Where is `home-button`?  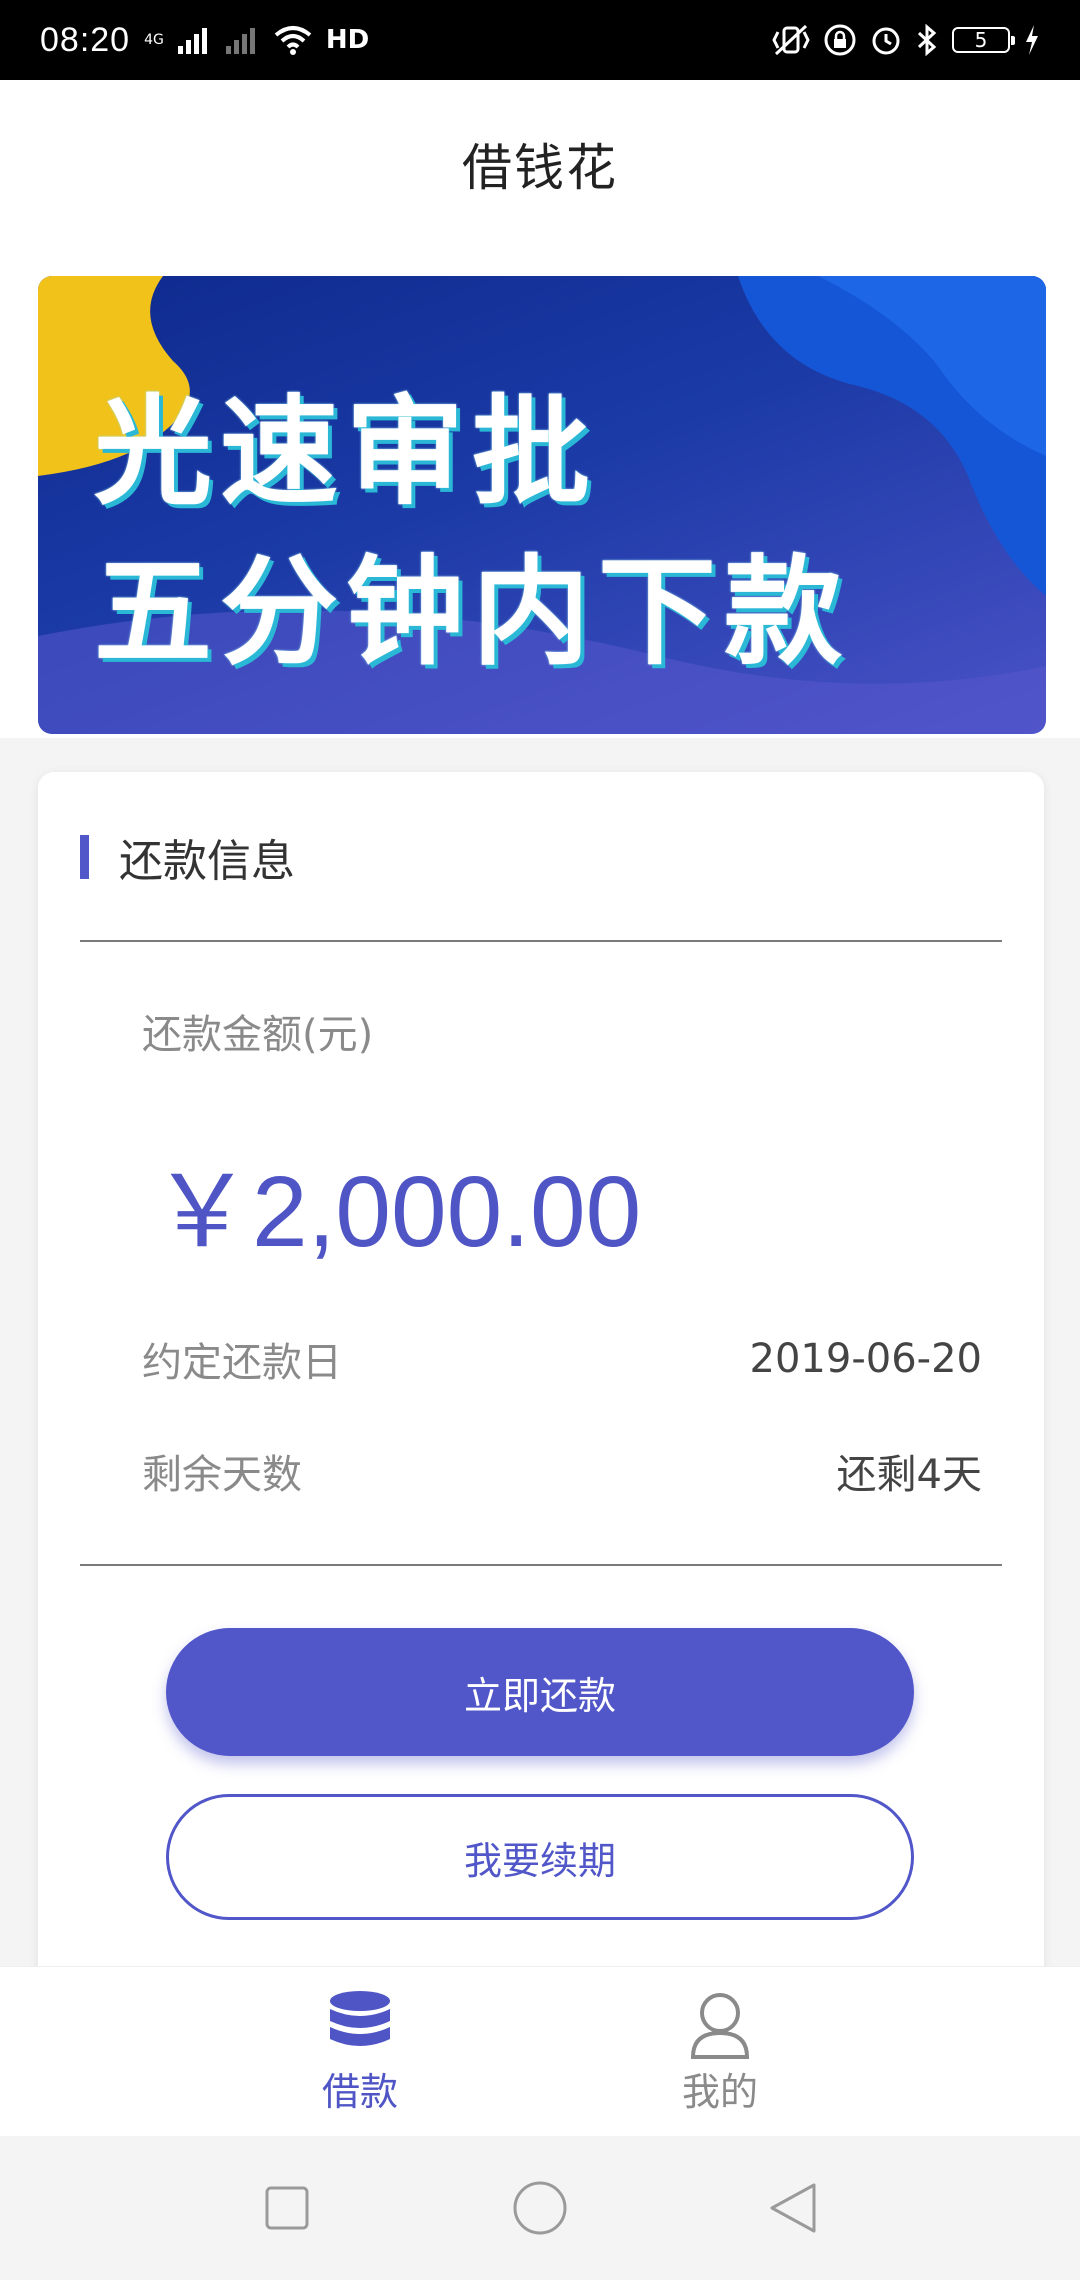
home-button is located at coordinates (540, 2208).